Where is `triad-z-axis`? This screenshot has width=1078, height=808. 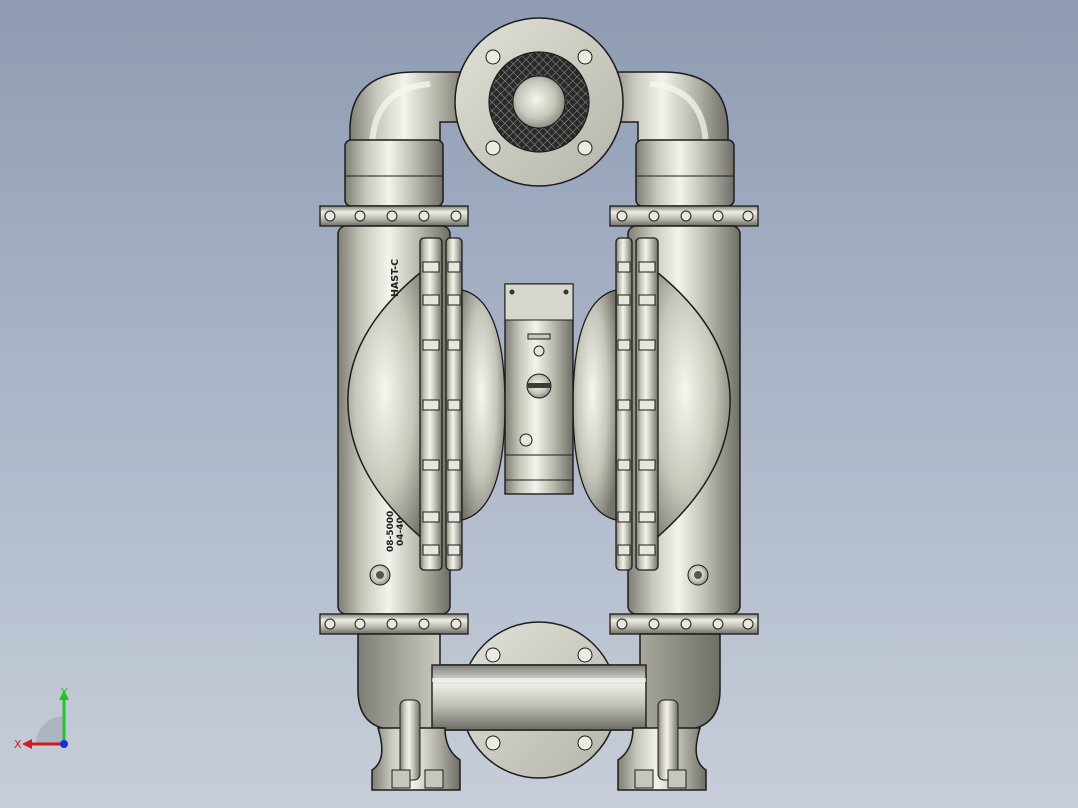 triad-z-axis is located at coordinates (64, 744).